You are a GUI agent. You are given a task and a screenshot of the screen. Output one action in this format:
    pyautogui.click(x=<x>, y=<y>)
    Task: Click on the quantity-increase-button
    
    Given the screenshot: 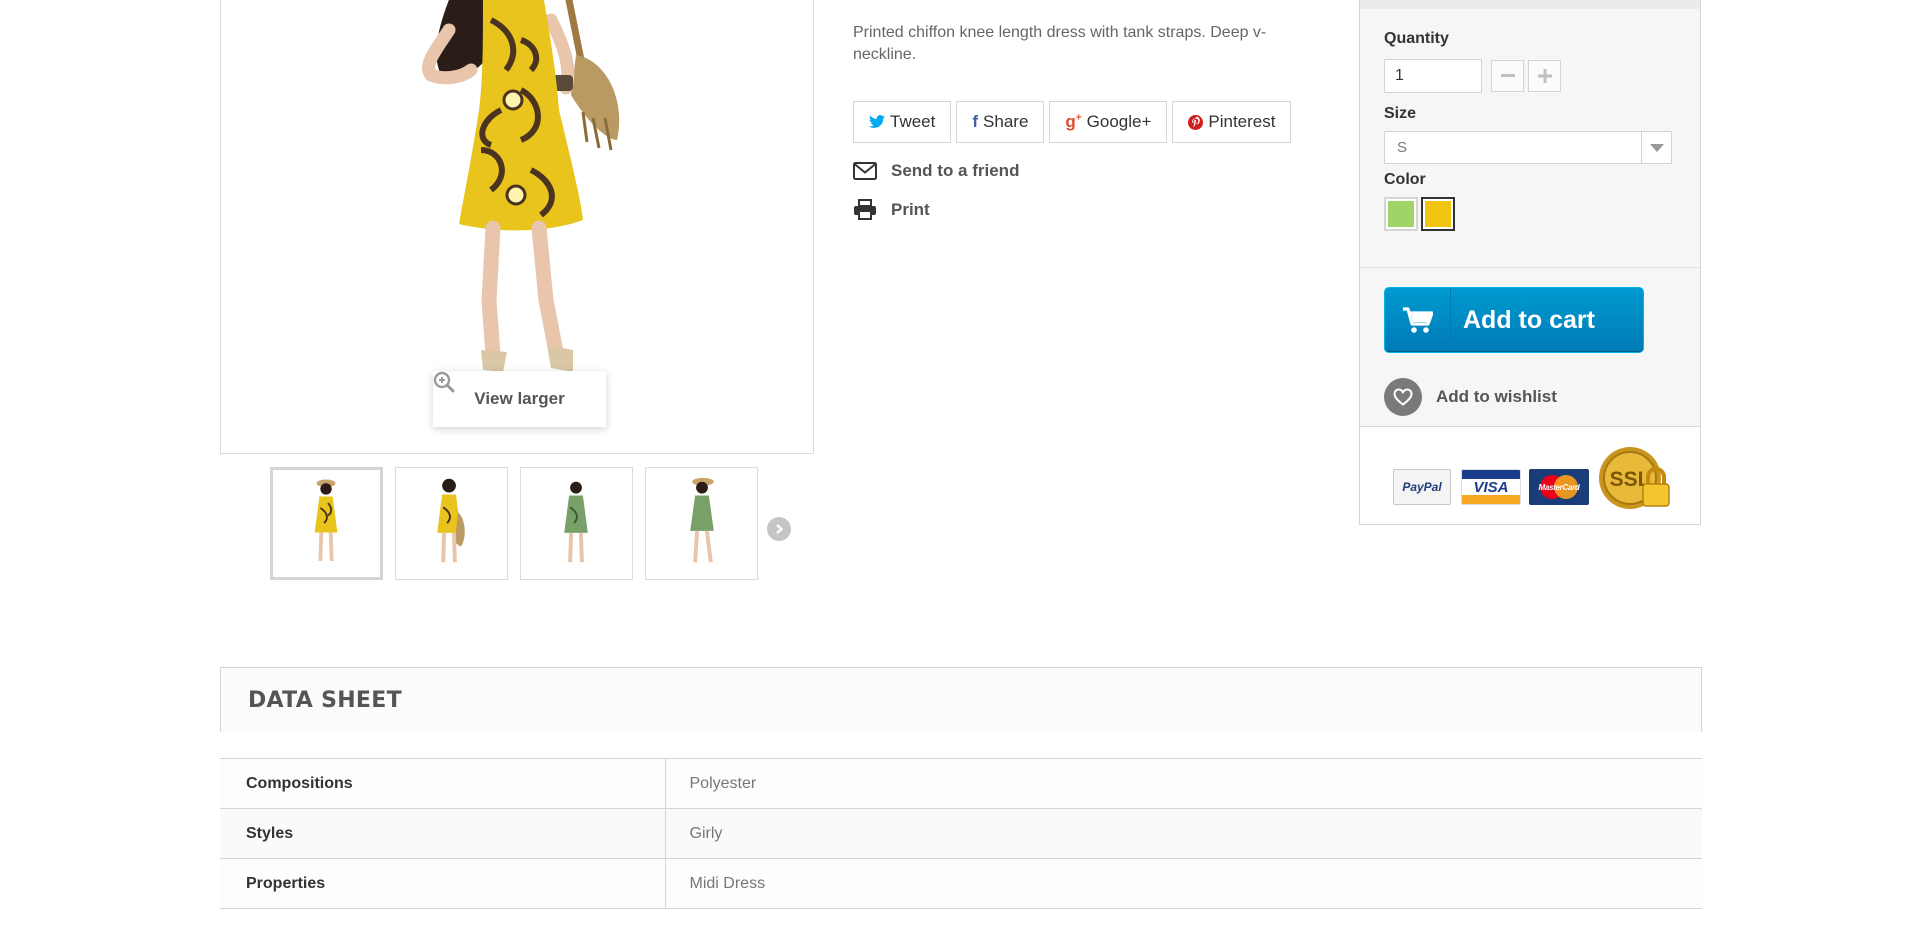 What is the action you would take?
    pyautogui.click(x=1544, y=76)
    